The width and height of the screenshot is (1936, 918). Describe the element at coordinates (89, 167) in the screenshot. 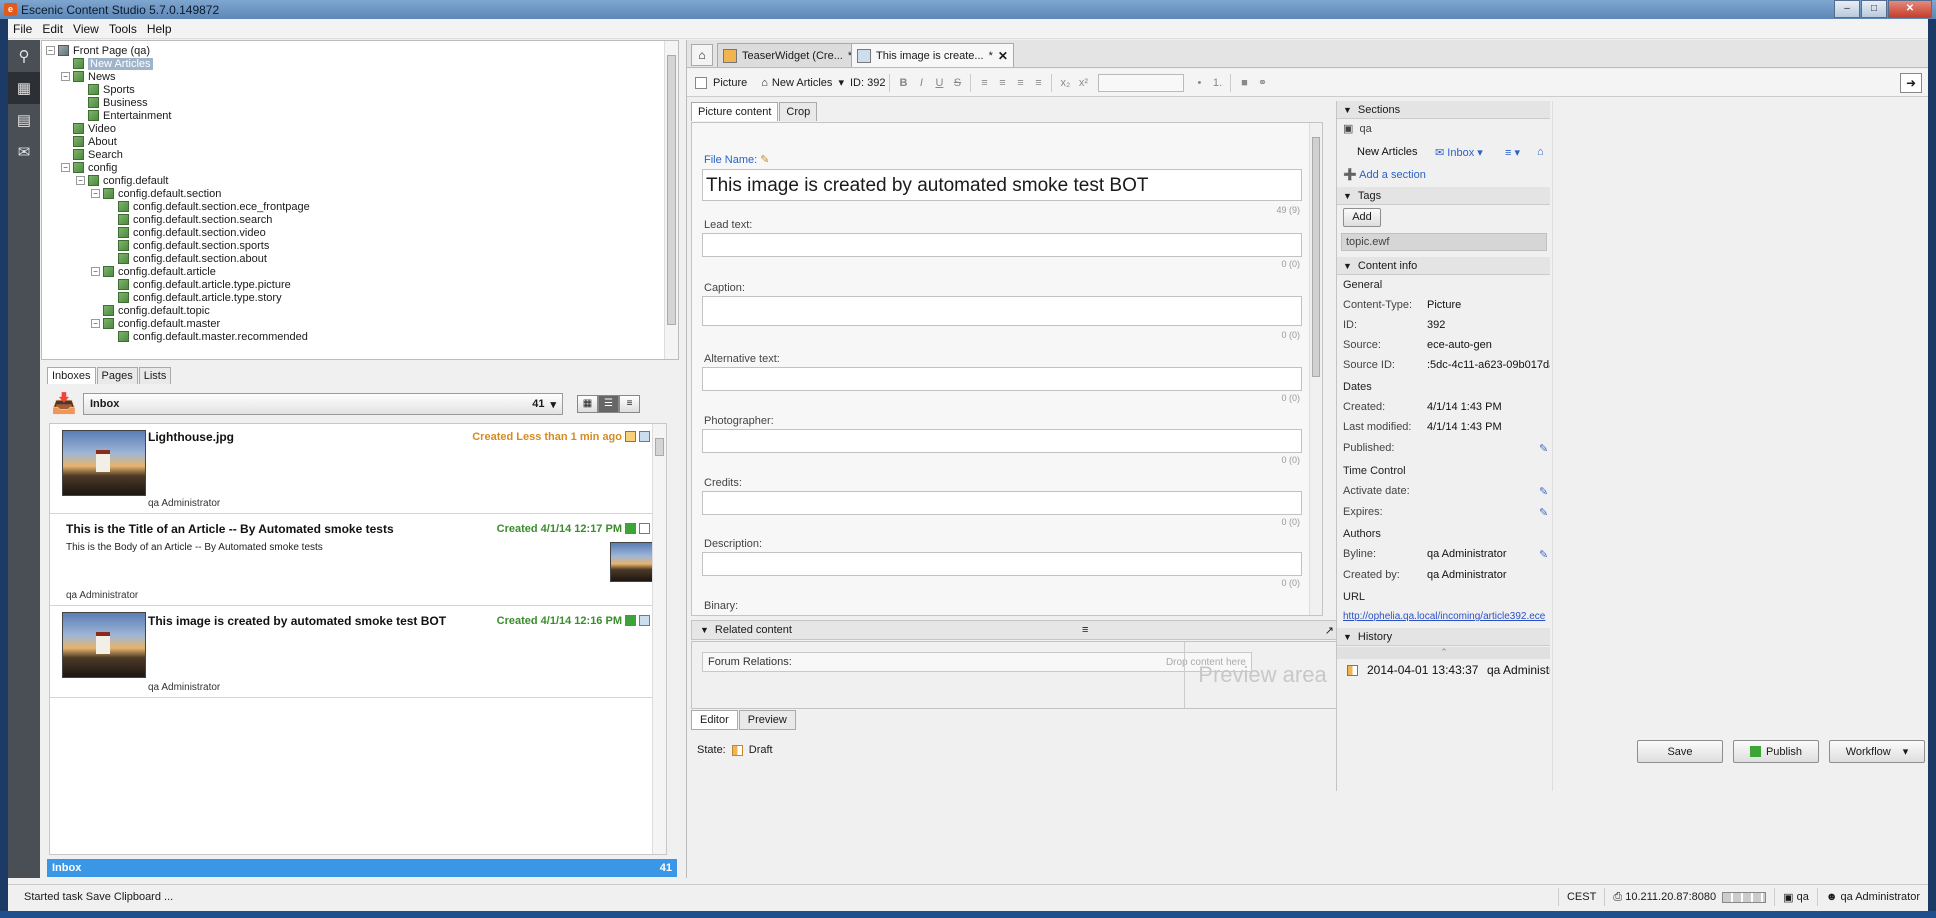

I see `tree-item: − config` at that location.